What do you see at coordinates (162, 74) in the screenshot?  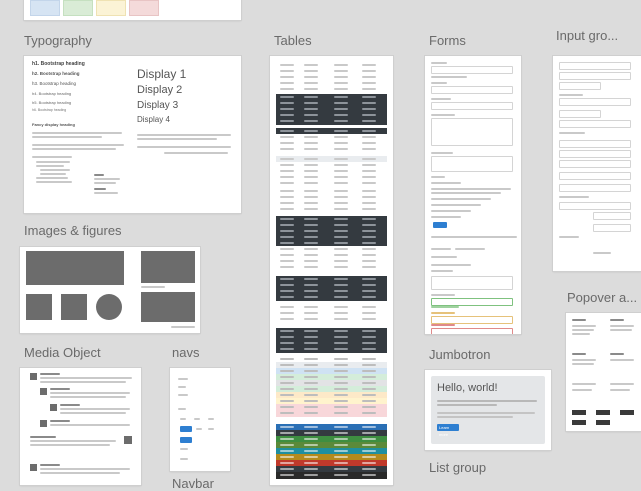 I see `display-1: Display 1` at bounding box center [162, 74].